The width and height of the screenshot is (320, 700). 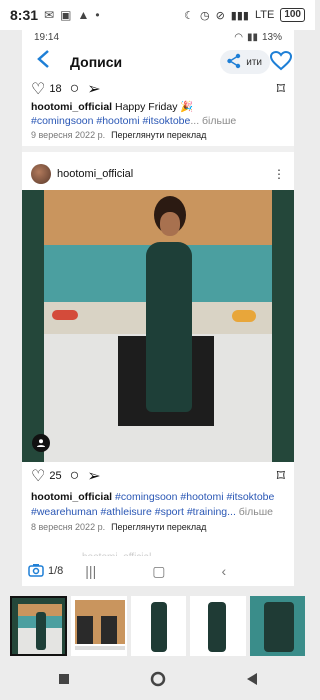 What do you see at coordinates (47, 37) in the screenshot?
I see `inner-time: 19:14` at bounding box center [47, 37].